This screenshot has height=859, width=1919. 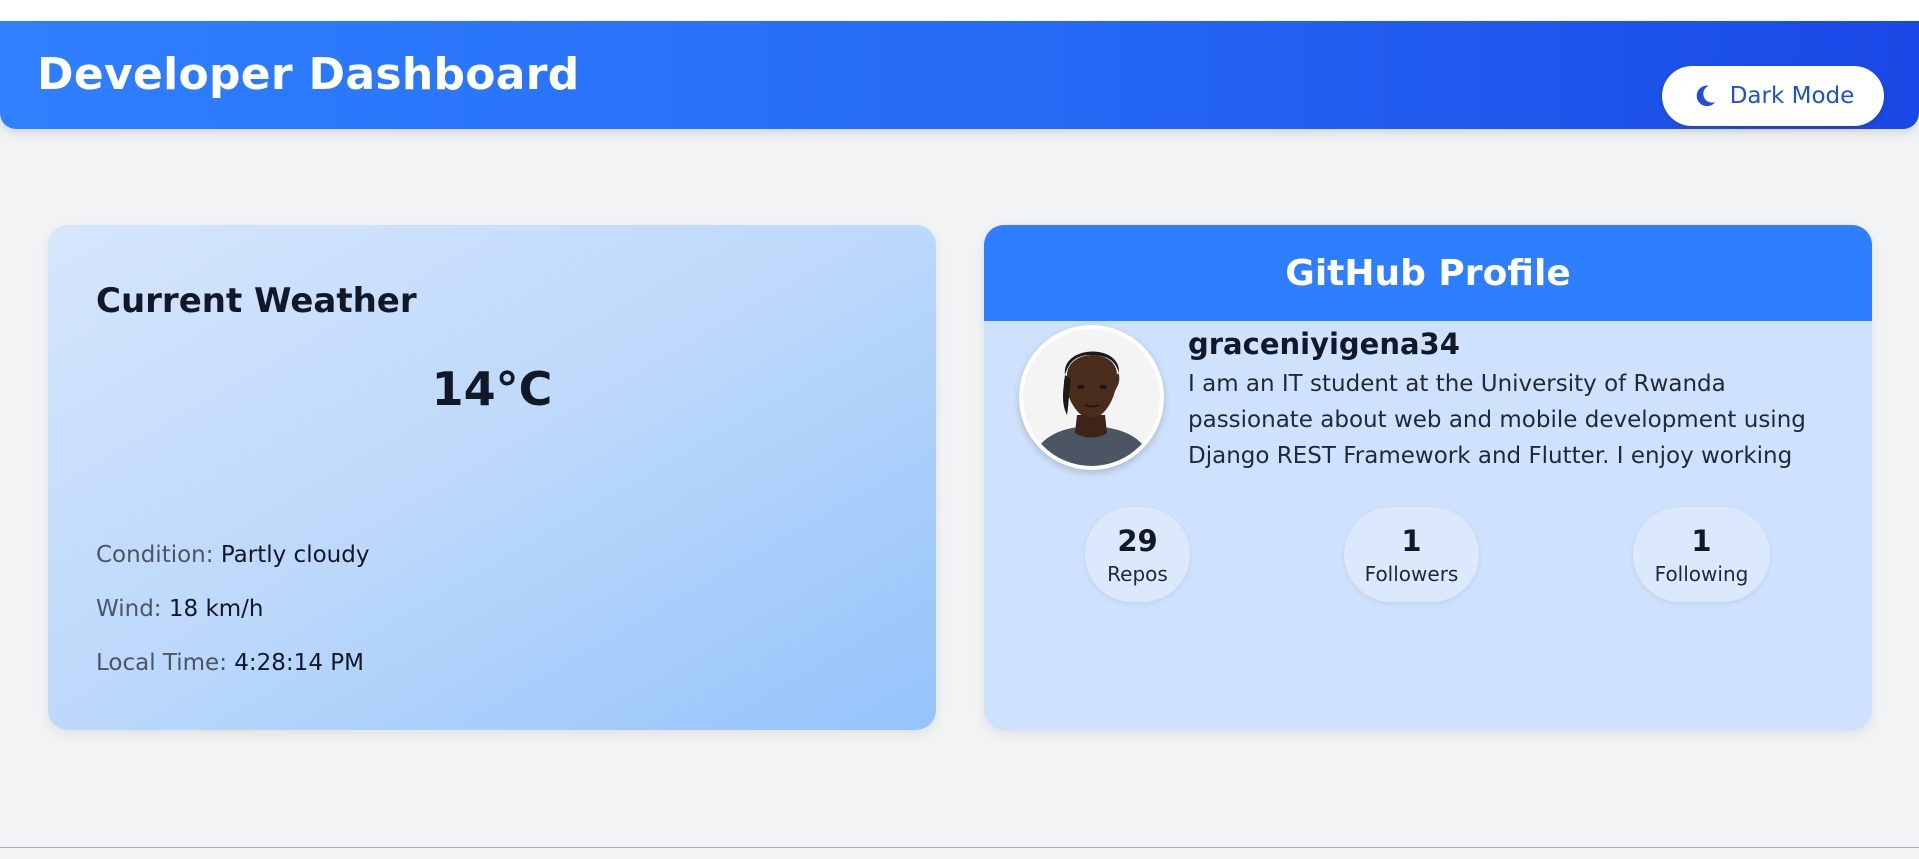 What do you see at coordinates (155, 555) in the screenshot?
I see `condition-label: Condition:` at bounding box center [155, 555].